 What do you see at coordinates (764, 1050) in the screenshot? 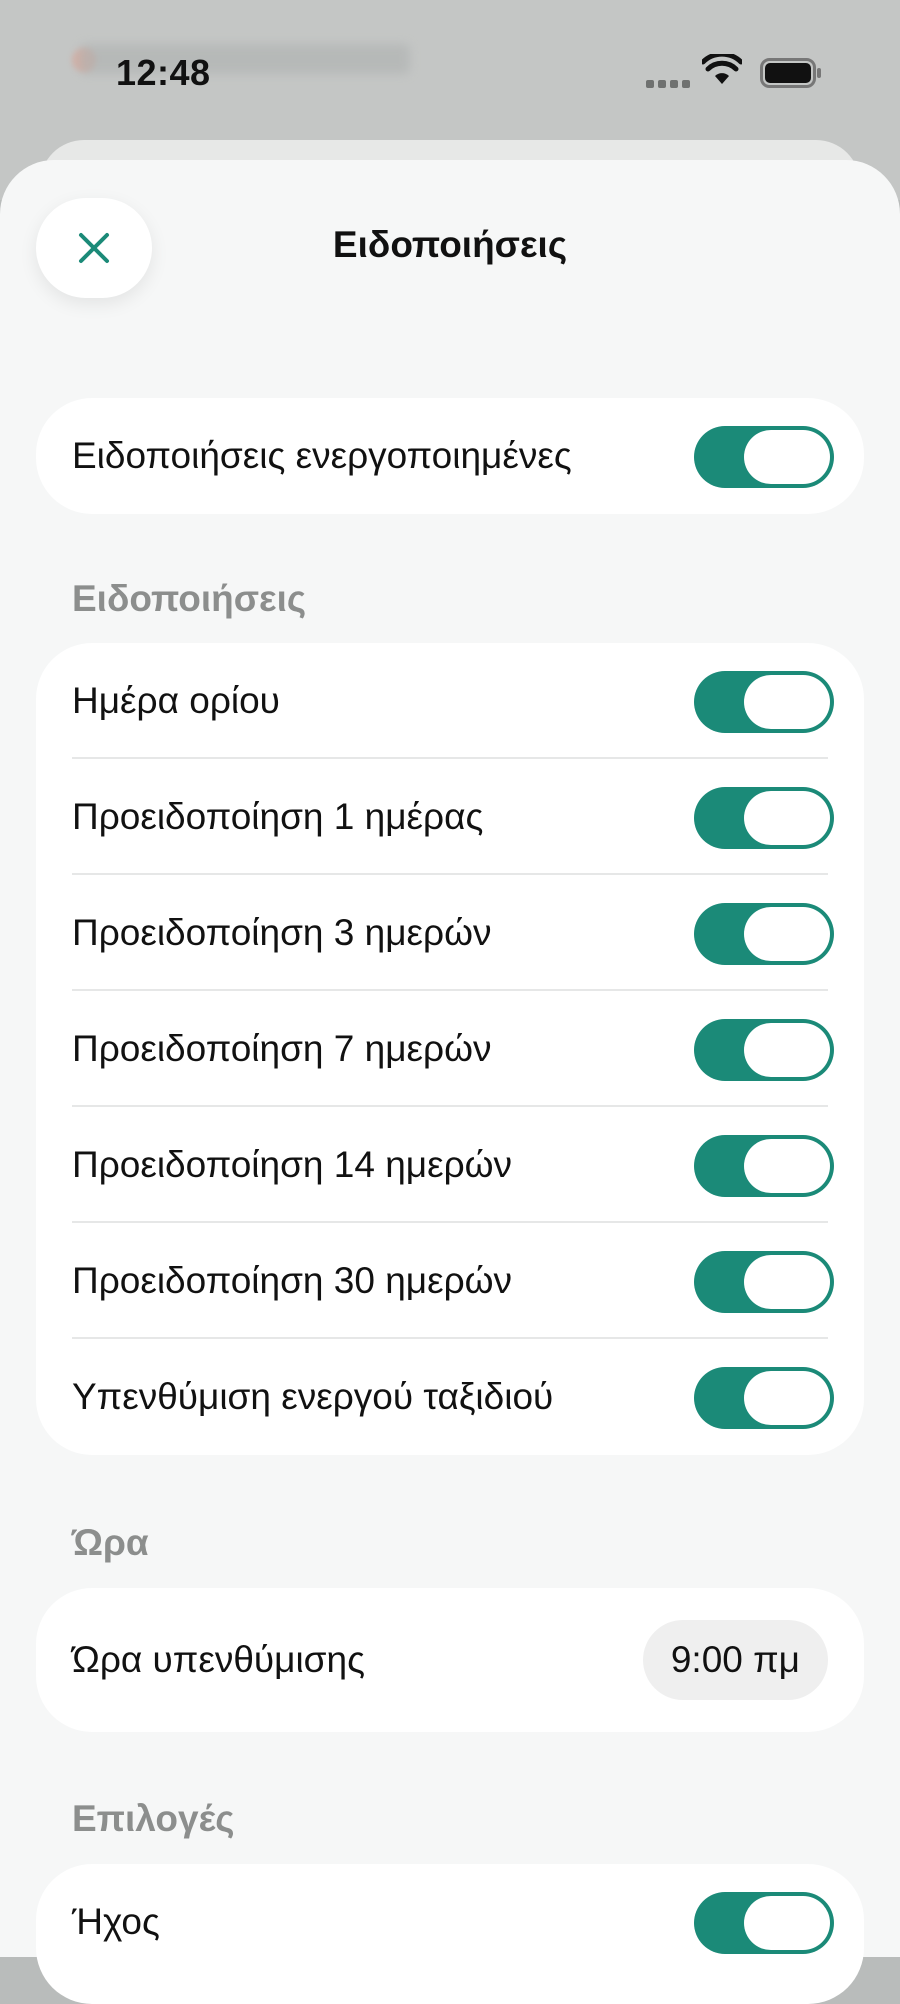
I see `warning-7-days-toggle` at bounding box center [764, 1050].